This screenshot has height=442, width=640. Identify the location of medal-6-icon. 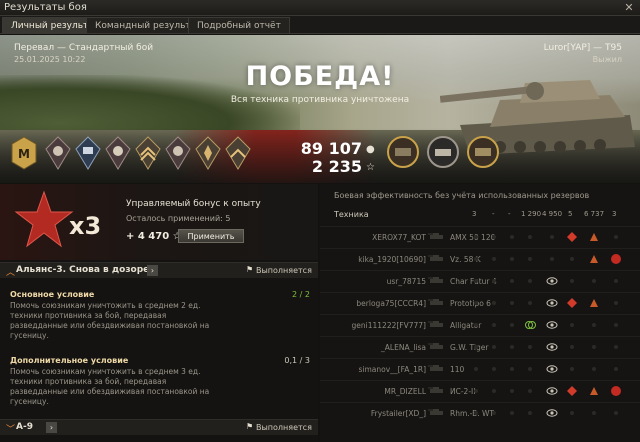
(208, 153).